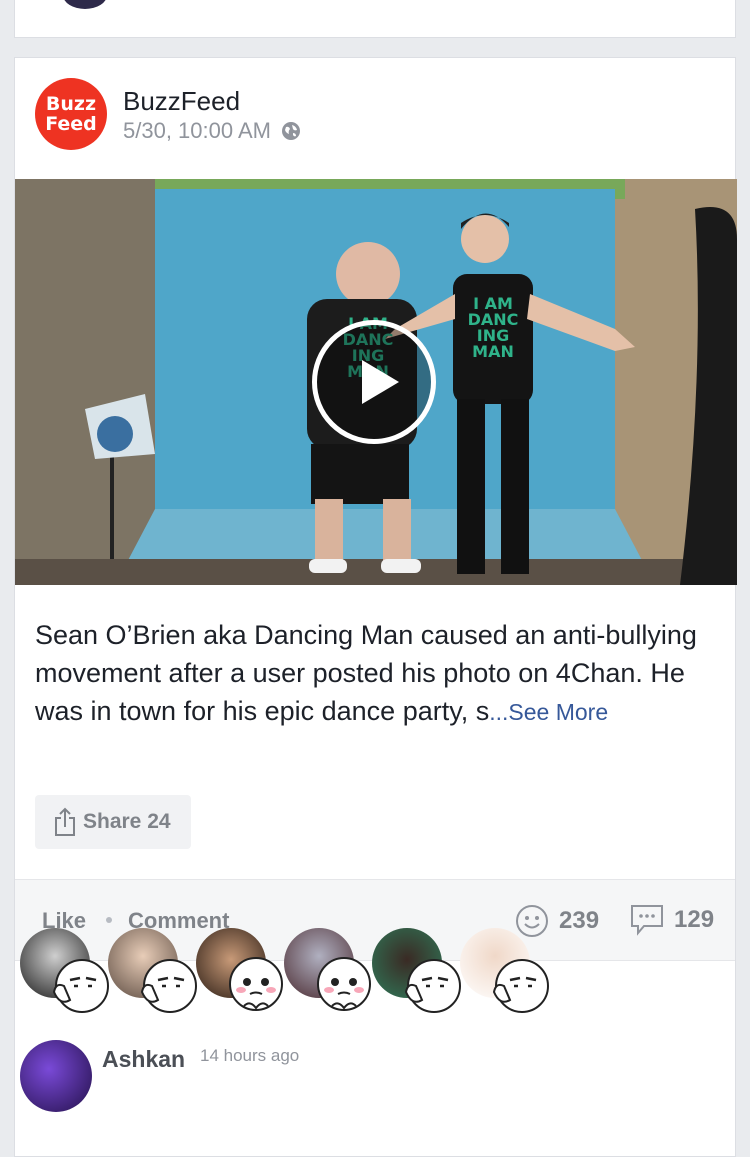 This screenshot has width=750, height=1157. I want to click on comment-author-avatar, so click(56, 1076).